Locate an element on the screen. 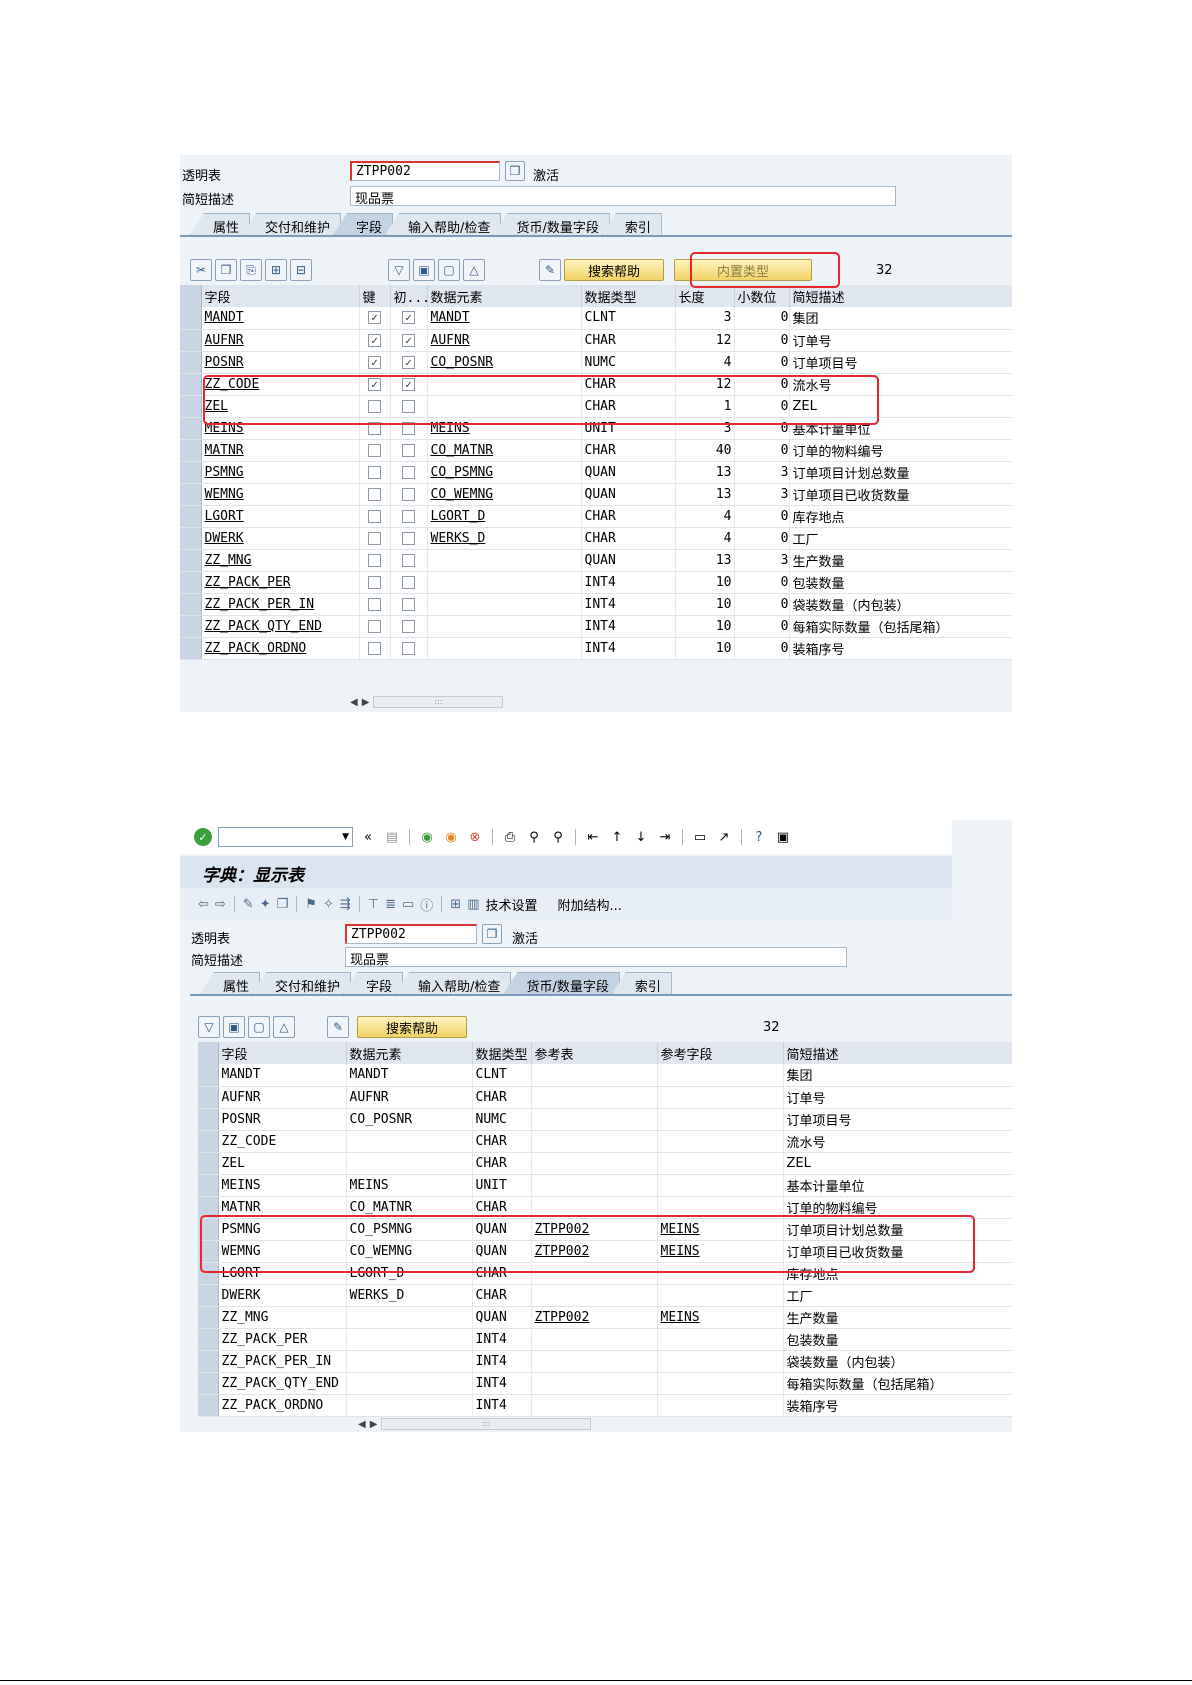 This screenshot has width=1192, height=1685. edit-help-icon: ✎ is located at coordinates (550, 270).